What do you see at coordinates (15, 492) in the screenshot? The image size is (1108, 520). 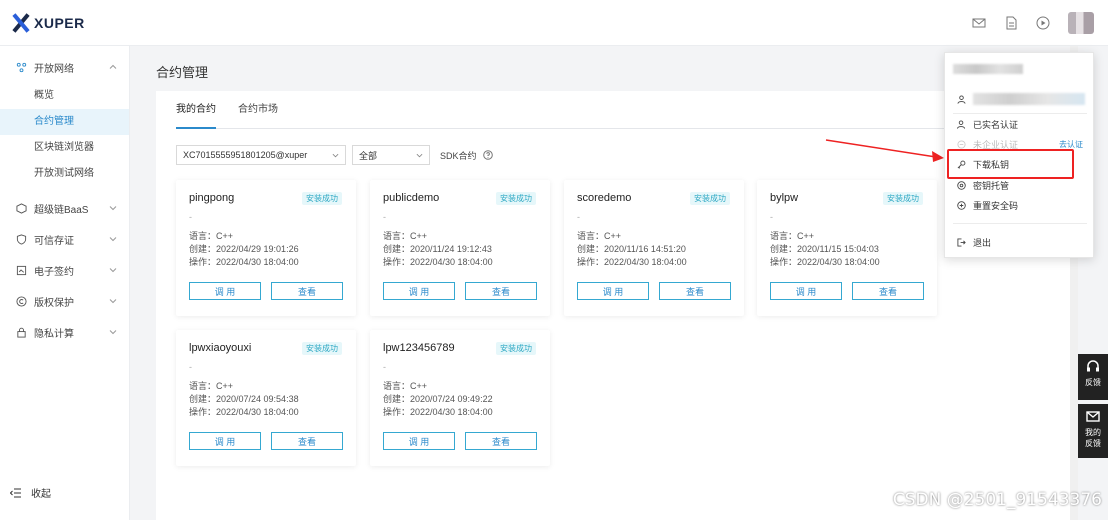 I see `collapse-icon` at bounding box center [15, 492].